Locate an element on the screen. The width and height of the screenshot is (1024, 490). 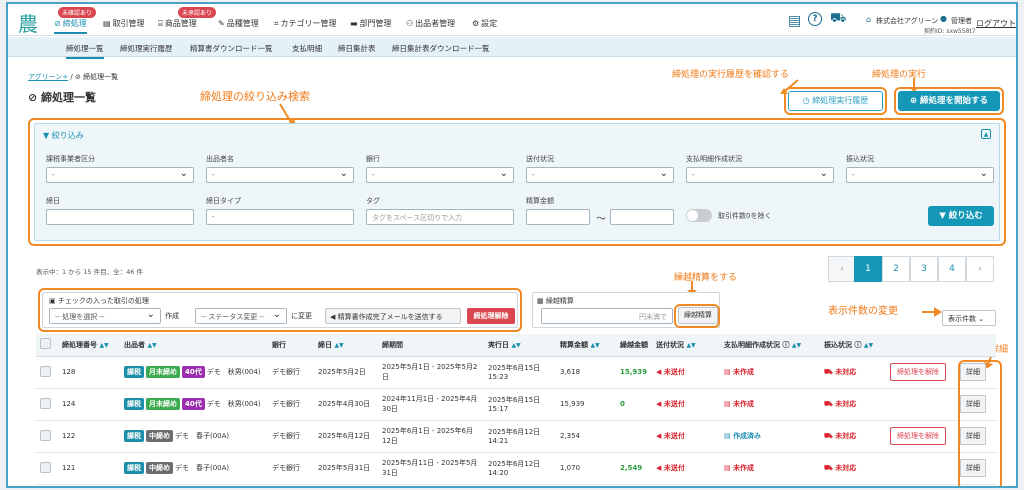
payment-label: 支払明細作成状況 is located at coordinates (714, 159).